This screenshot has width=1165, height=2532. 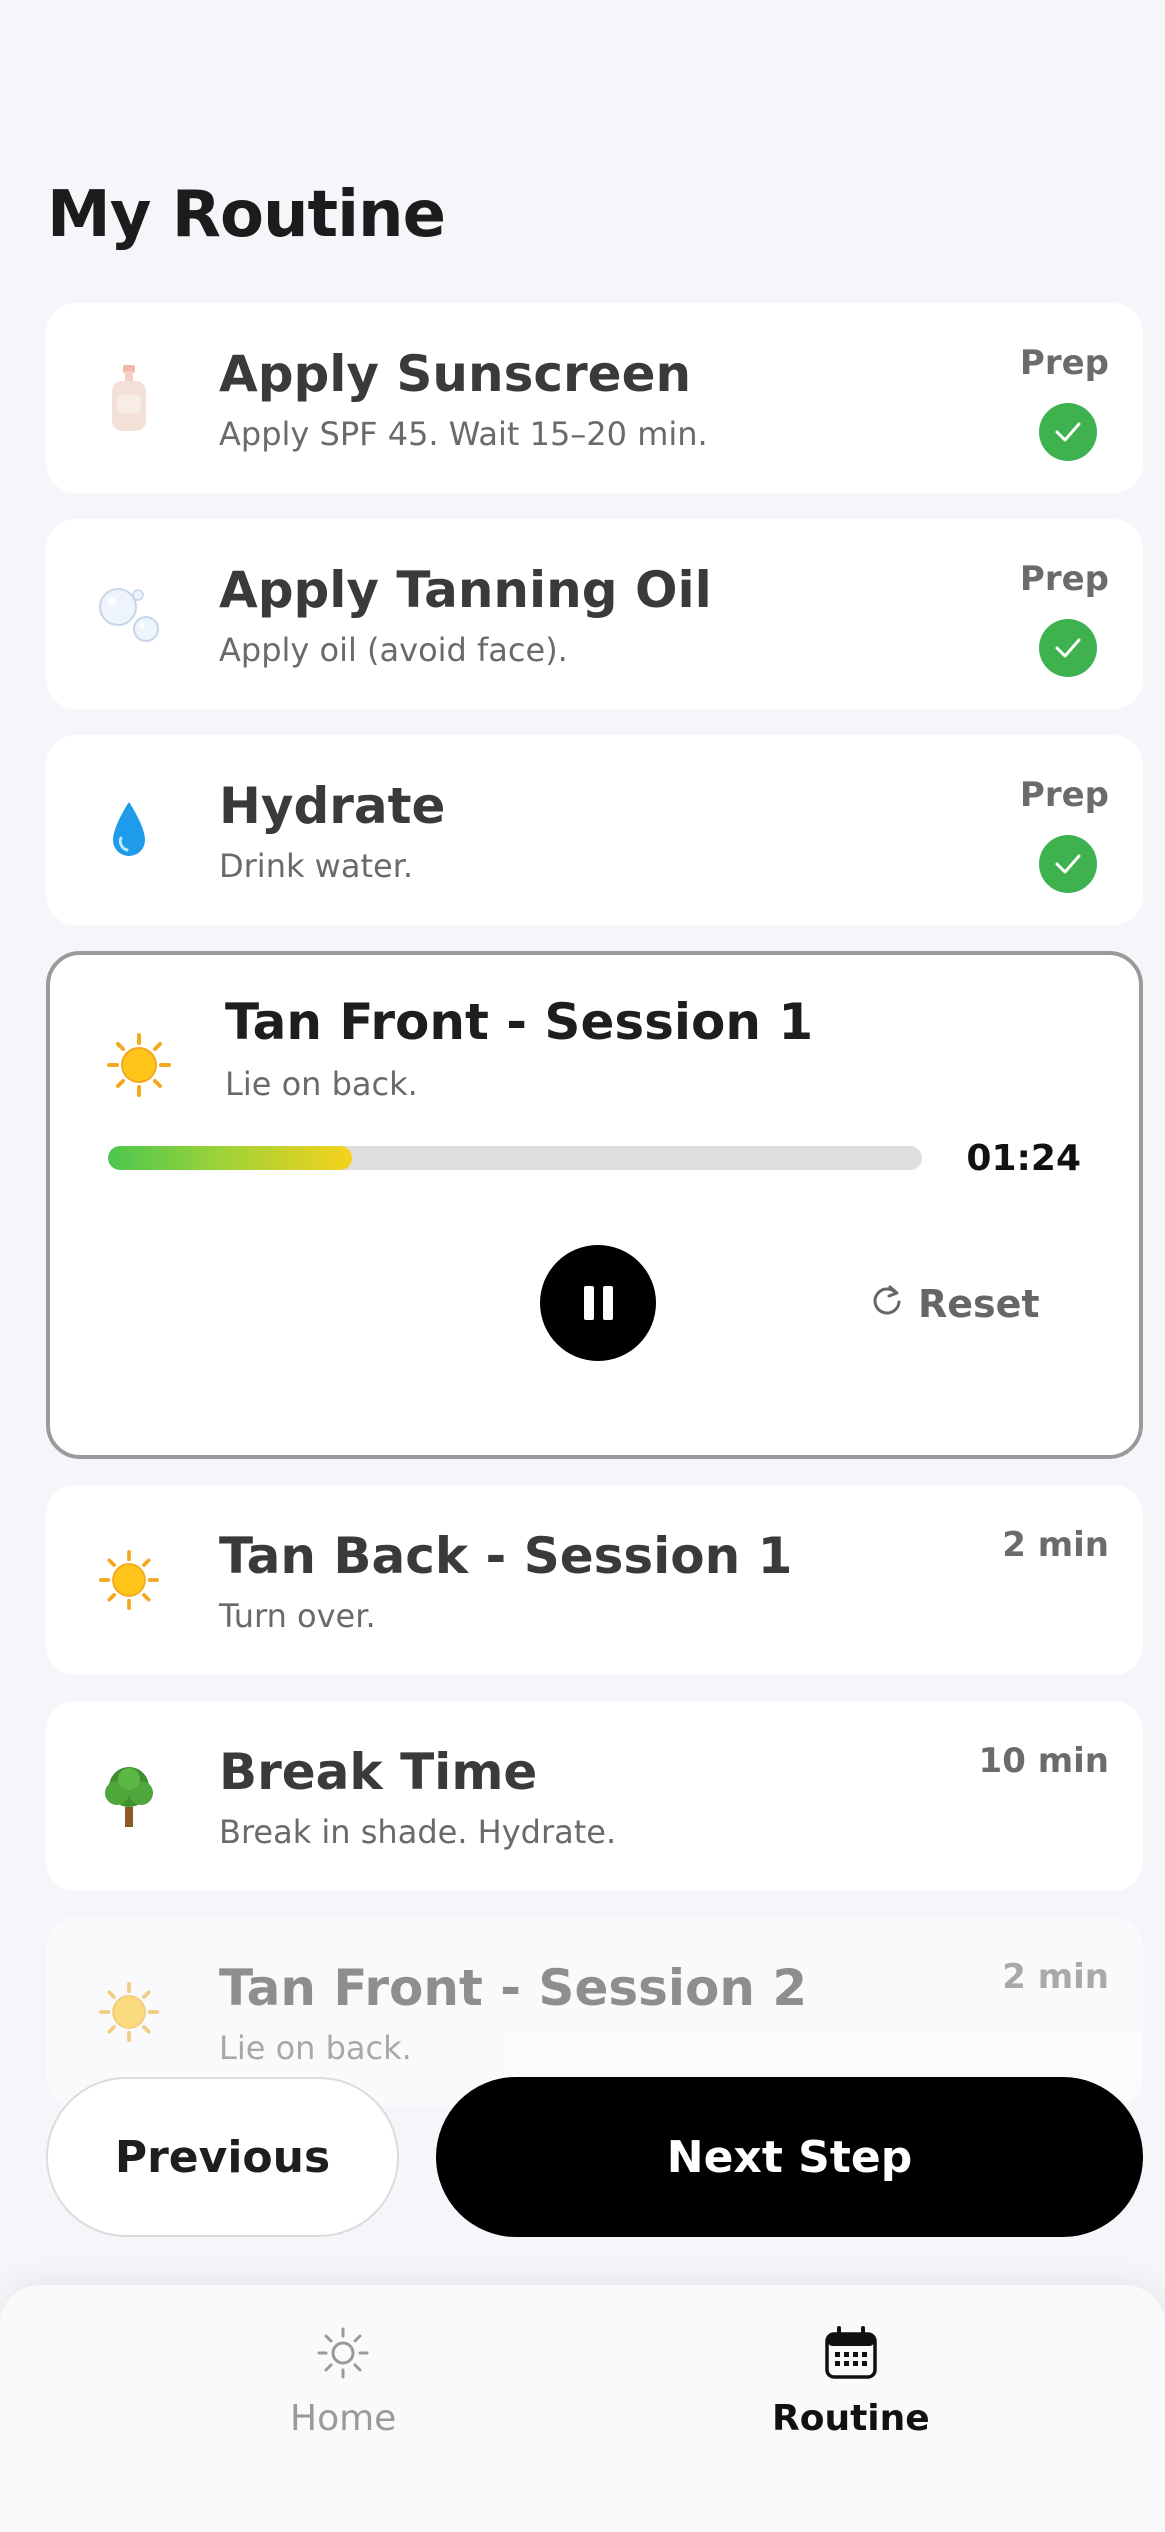 What do you see at coordinates (332, 806) in the screenshot?
I see `step-title: Hydrate` at bounding box center [332, 806].